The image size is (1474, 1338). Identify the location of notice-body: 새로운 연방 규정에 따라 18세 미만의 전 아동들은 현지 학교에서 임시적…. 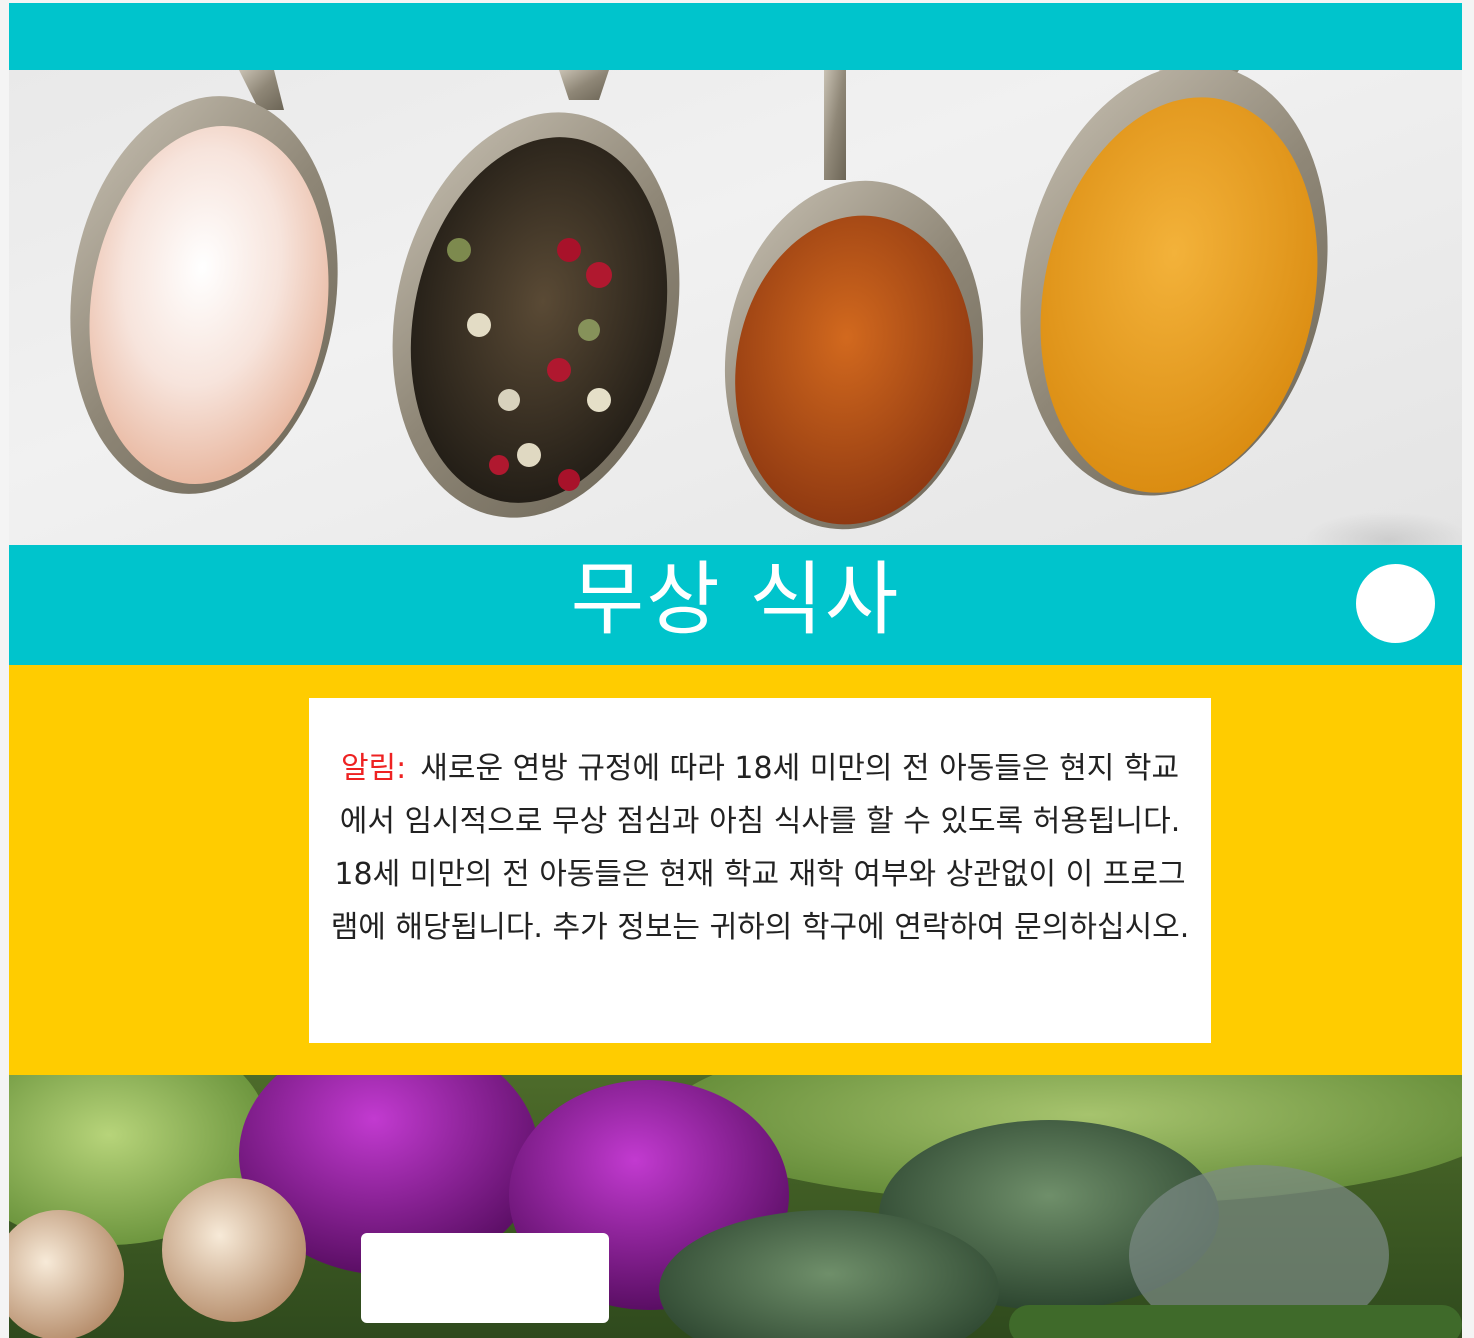
(760, 848).